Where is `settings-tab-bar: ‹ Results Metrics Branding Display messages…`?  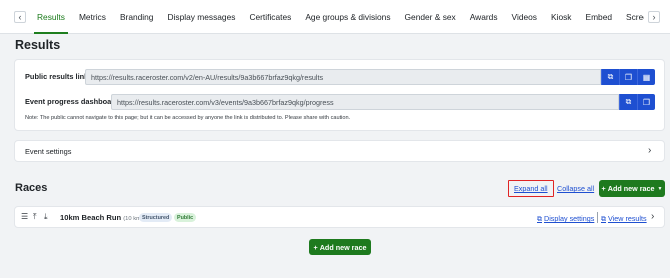
settings-tab-bar: ‹ Results Metrics Branding Display messages… is located at coordinates (335, 17).